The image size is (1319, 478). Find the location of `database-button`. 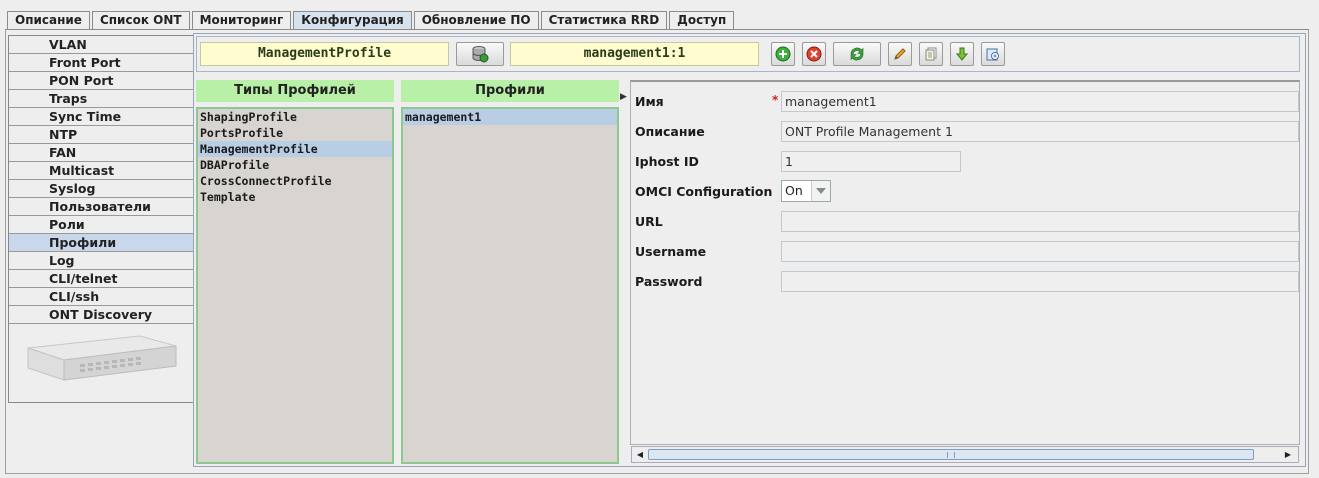

database-button is located at coordinates (480, 54).